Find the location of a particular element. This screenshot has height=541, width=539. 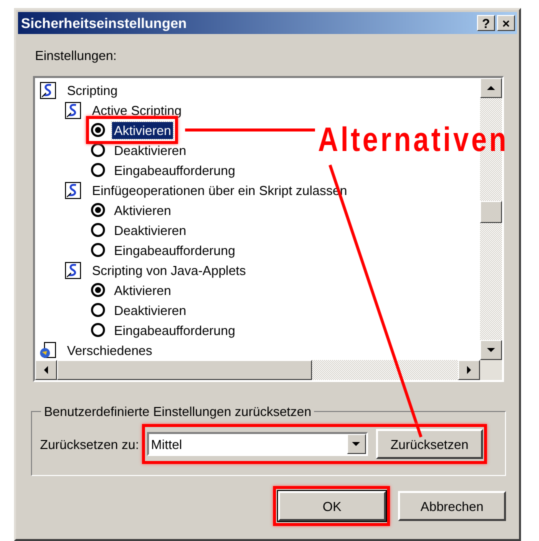

setting-label: Active Scripting is located at coordinates (137, 110).